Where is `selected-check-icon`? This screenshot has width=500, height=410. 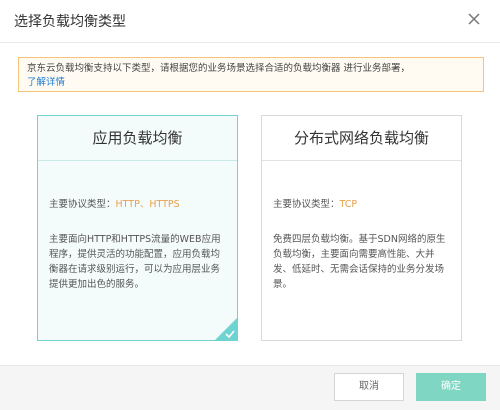 selected-check-icon is located at coordinates (226, 329).